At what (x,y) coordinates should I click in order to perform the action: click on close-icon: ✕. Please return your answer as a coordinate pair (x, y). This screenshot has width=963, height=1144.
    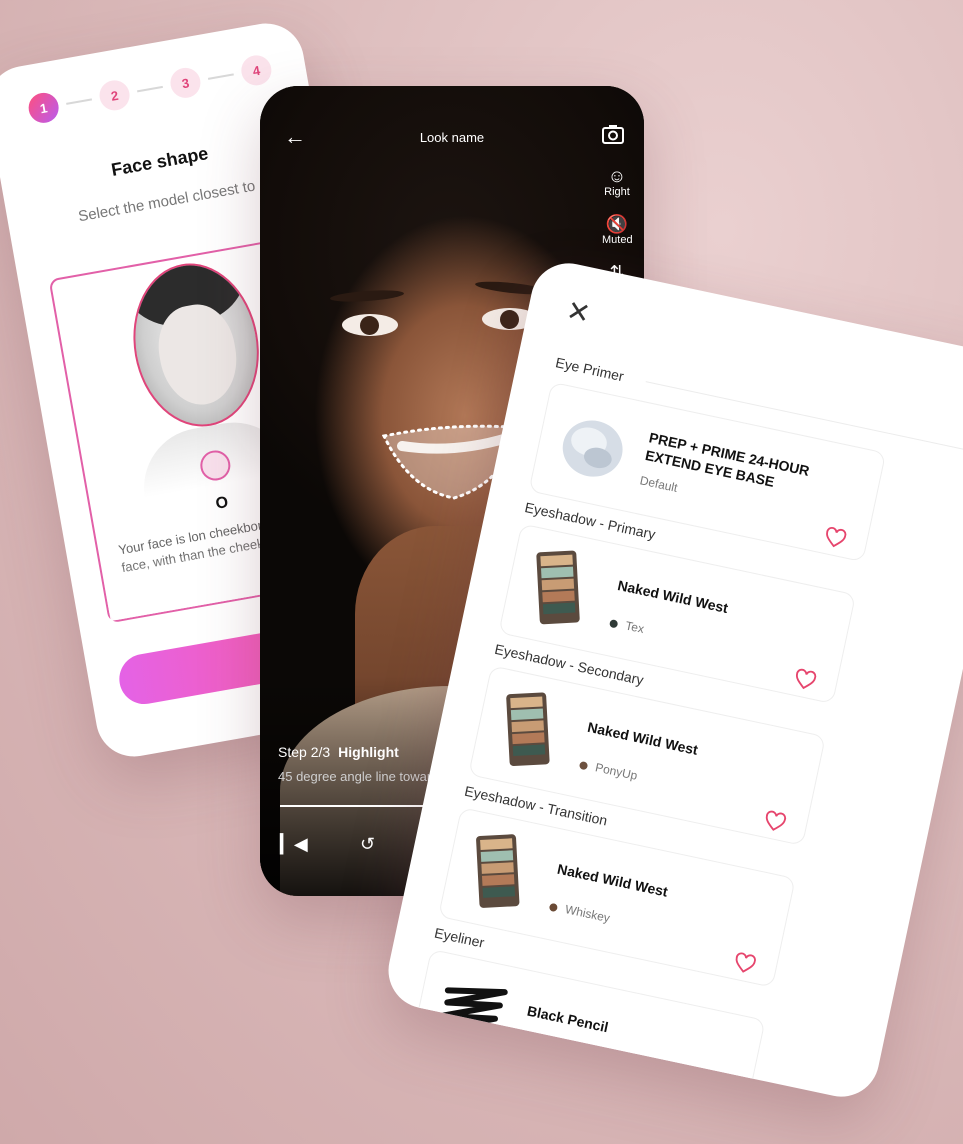
    Looking at the image, I should click on (579, 312).